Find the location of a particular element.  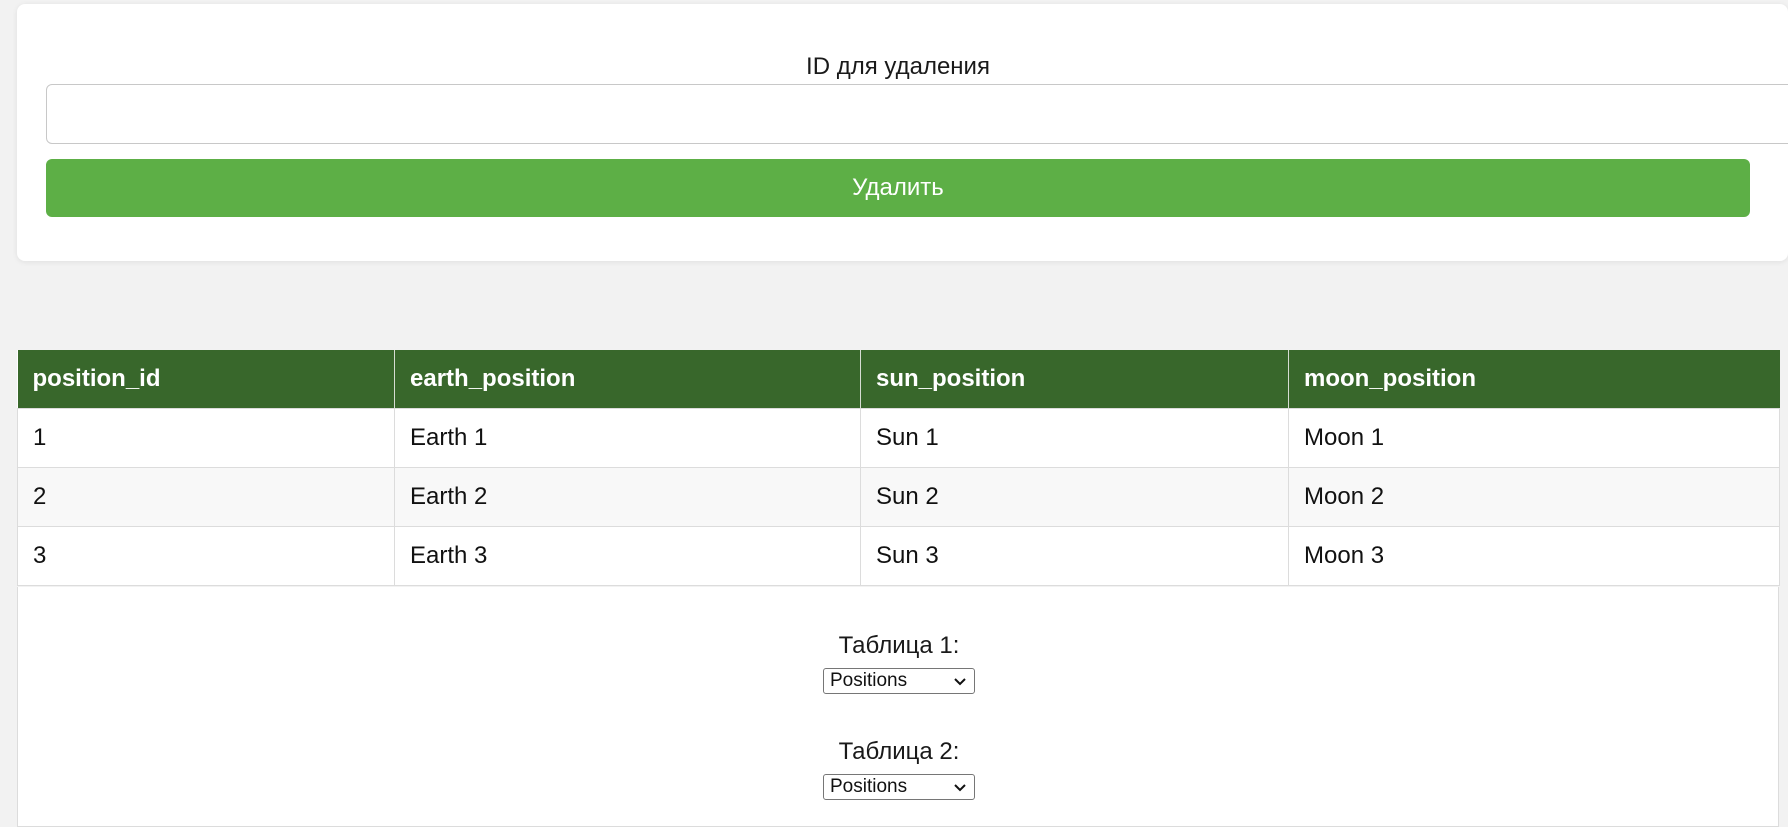

delete-id-input is located at coordinates (917, 114).